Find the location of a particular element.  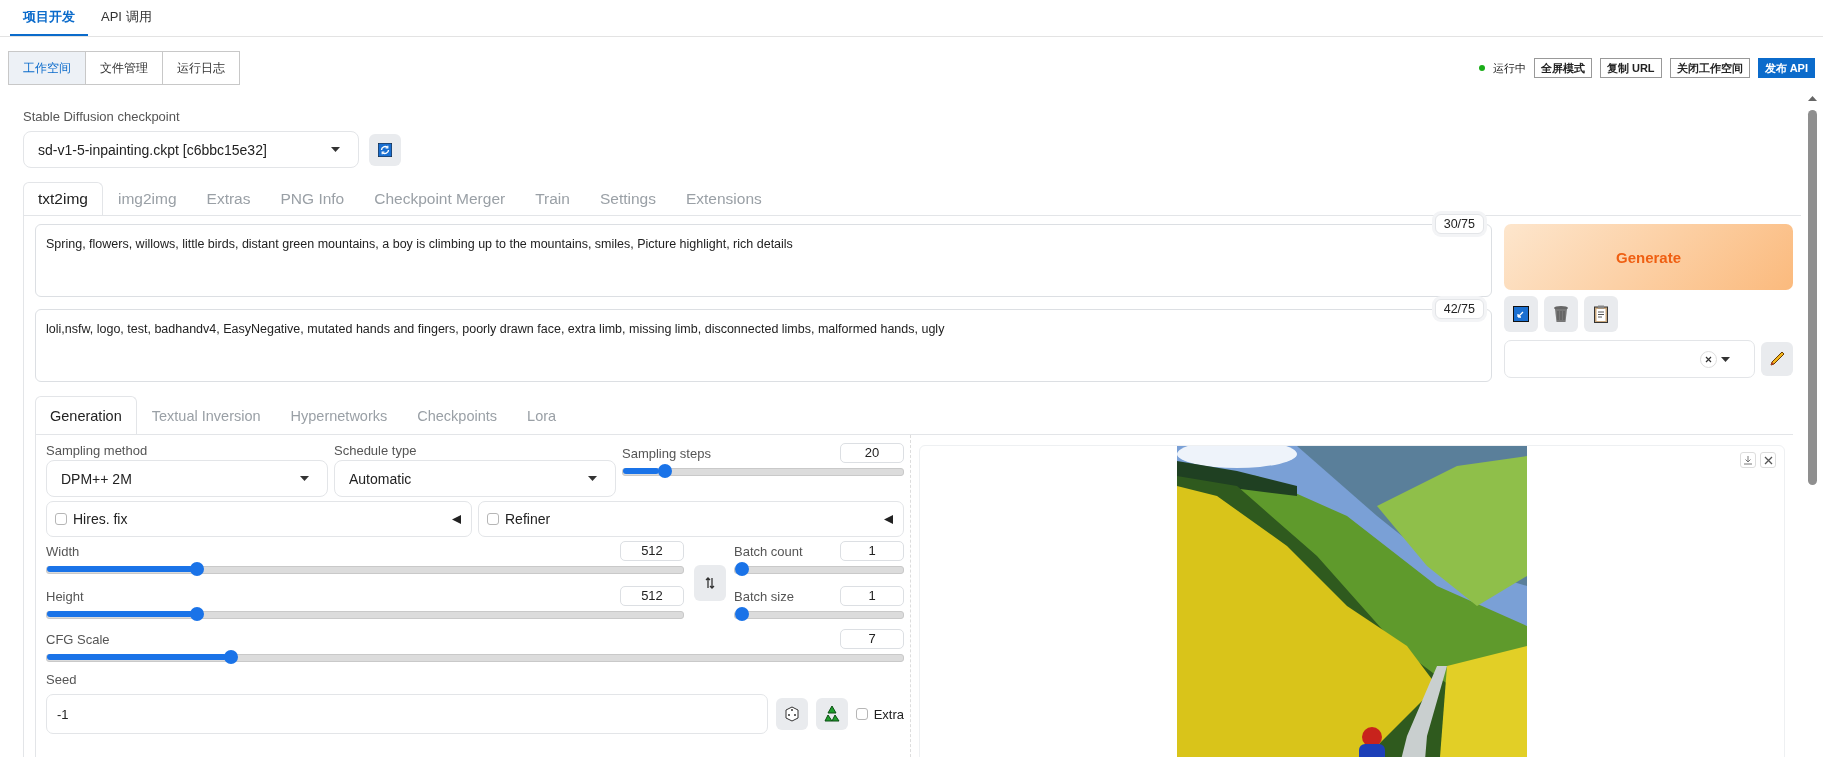

swap-arrows-icon is located at coordinates (710, 583).